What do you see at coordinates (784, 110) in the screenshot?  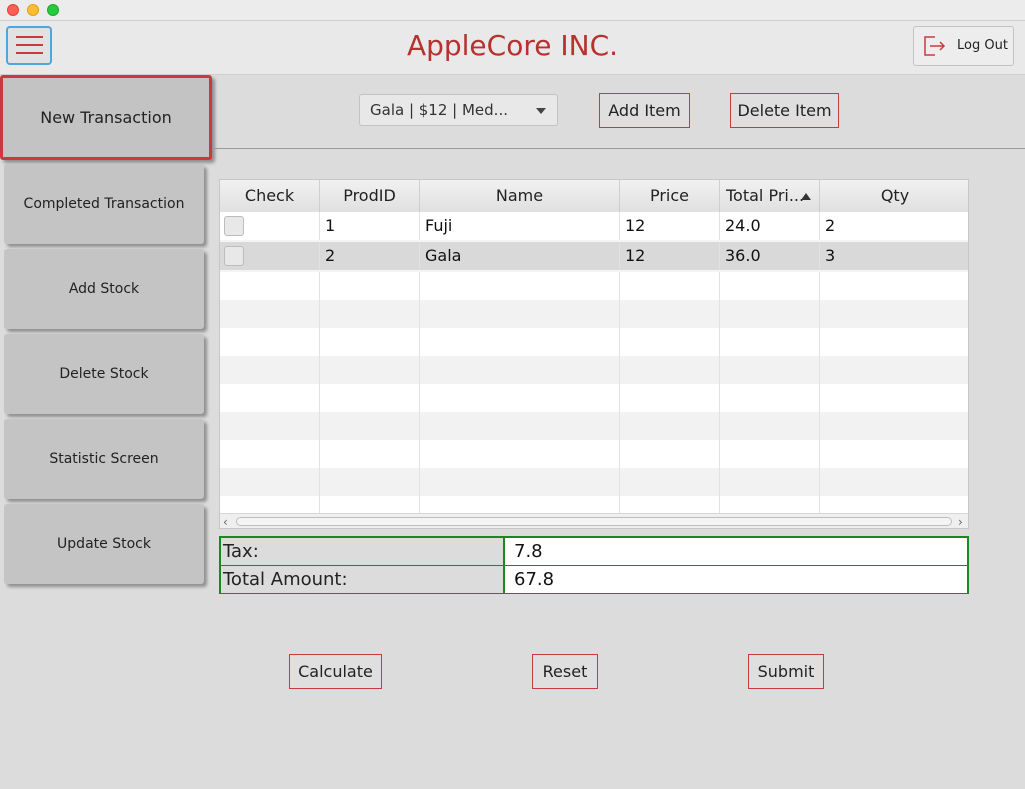 I see `delete-item-button: Delete Item` at bounding box center [784, 110].